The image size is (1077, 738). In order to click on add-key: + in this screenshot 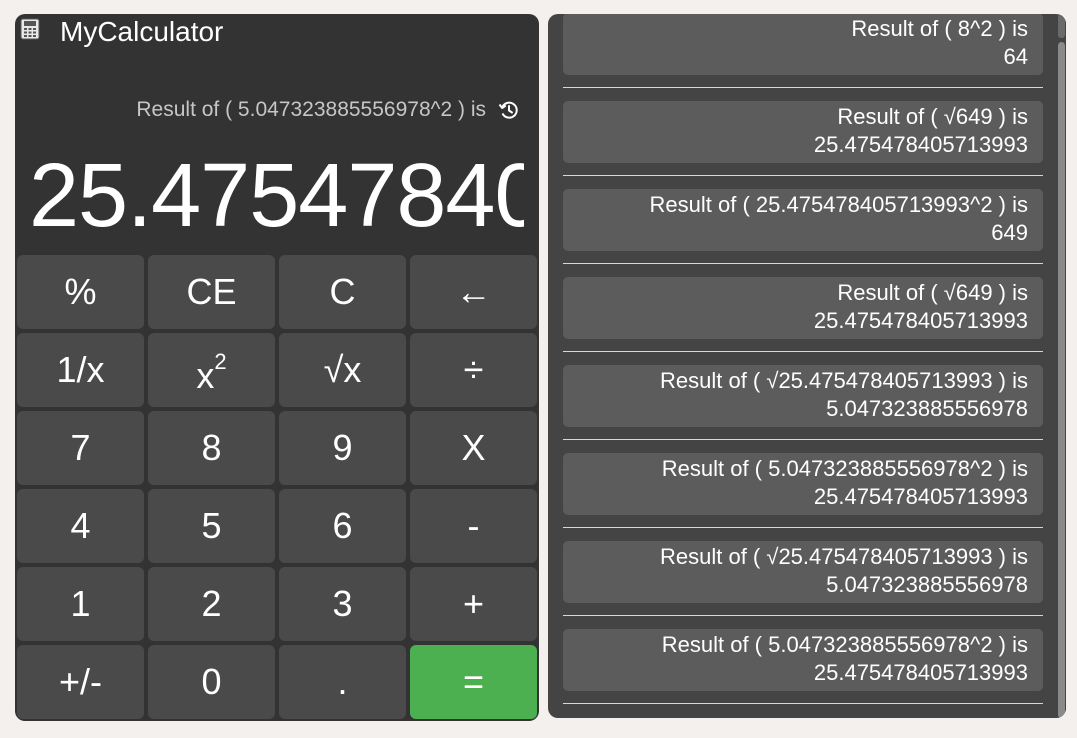, I will do `click(473, 604)`.